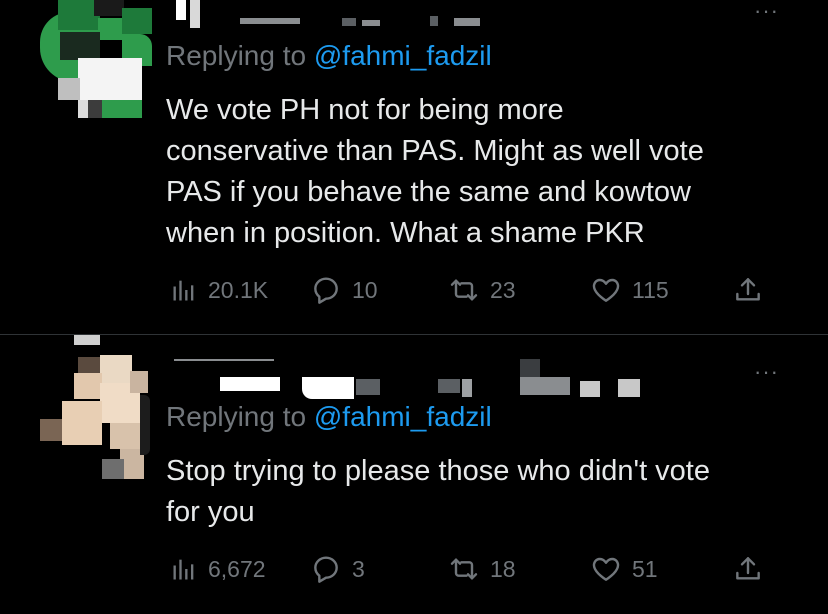  Describe the element at coordinates (344, 290) in the screenshot. I see `reply-button: 10` at that location.